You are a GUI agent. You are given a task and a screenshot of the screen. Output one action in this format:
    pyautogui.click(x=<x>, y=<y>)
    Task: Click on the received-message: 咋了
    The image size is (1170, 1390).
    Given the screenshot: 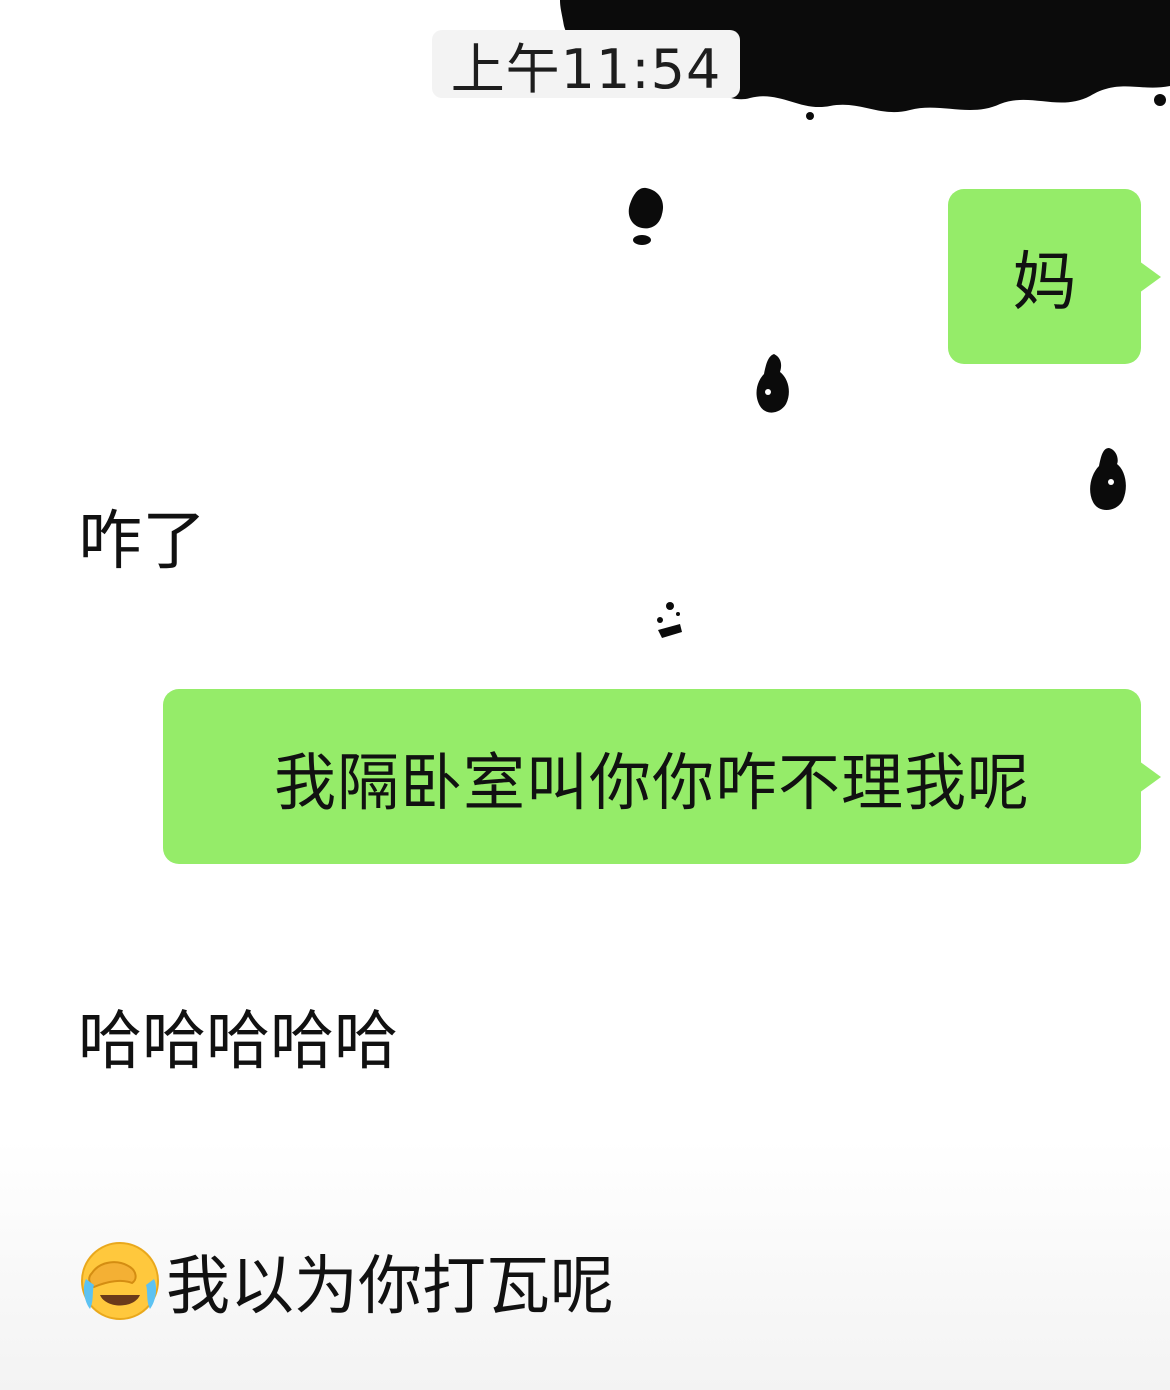 What is the action you would take?
    pyautogui.click(x=142, y=536)
    